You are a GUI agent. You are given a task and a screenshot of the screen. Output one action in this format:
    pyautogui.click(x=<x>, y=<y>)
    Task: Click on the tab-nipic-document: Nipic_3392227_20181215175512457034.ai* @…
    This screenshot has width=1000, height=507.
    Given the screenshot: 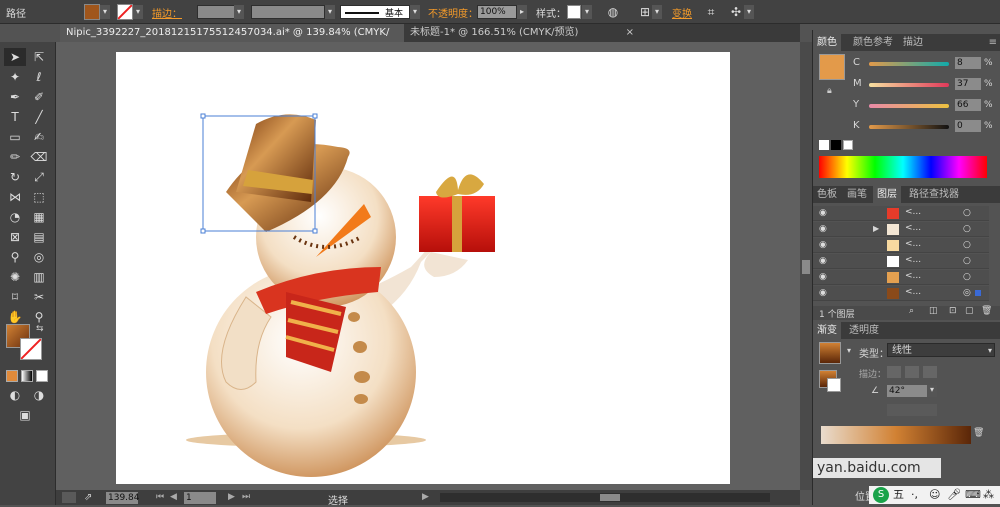 What is the action you would take?
    pyautogui.click(x=232, y=40)
    